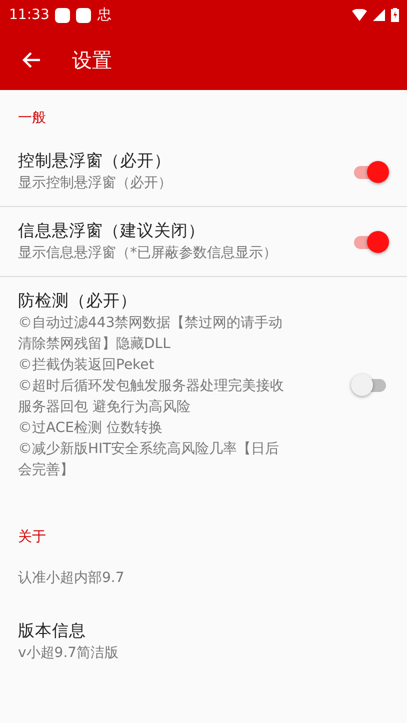 The image size is (407, 723). I want to click on setting-summary: 显示信息悬浮窗（*已屏蔽参数信息显示）, so click(148, 253).